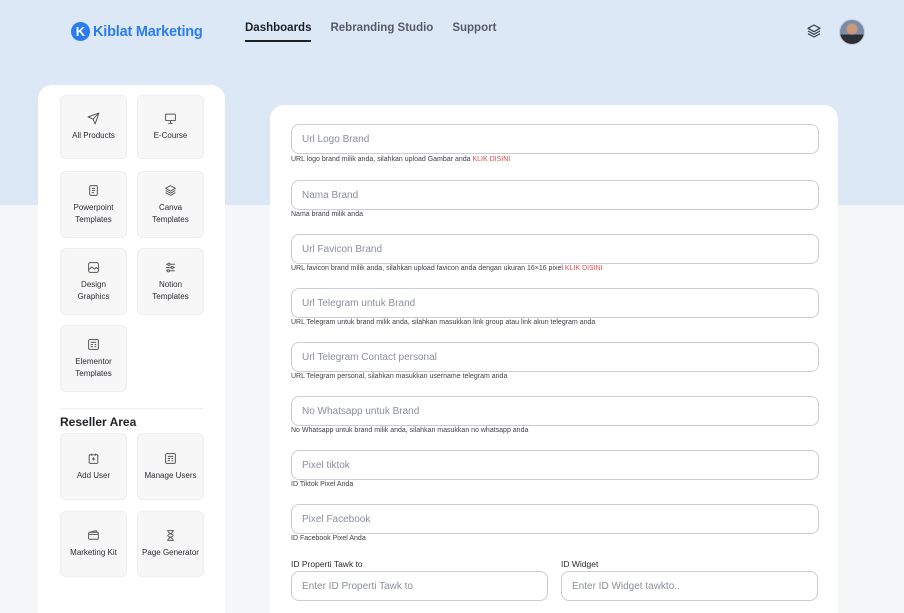  I want to click on nama-brand-input, so click(555, 195).